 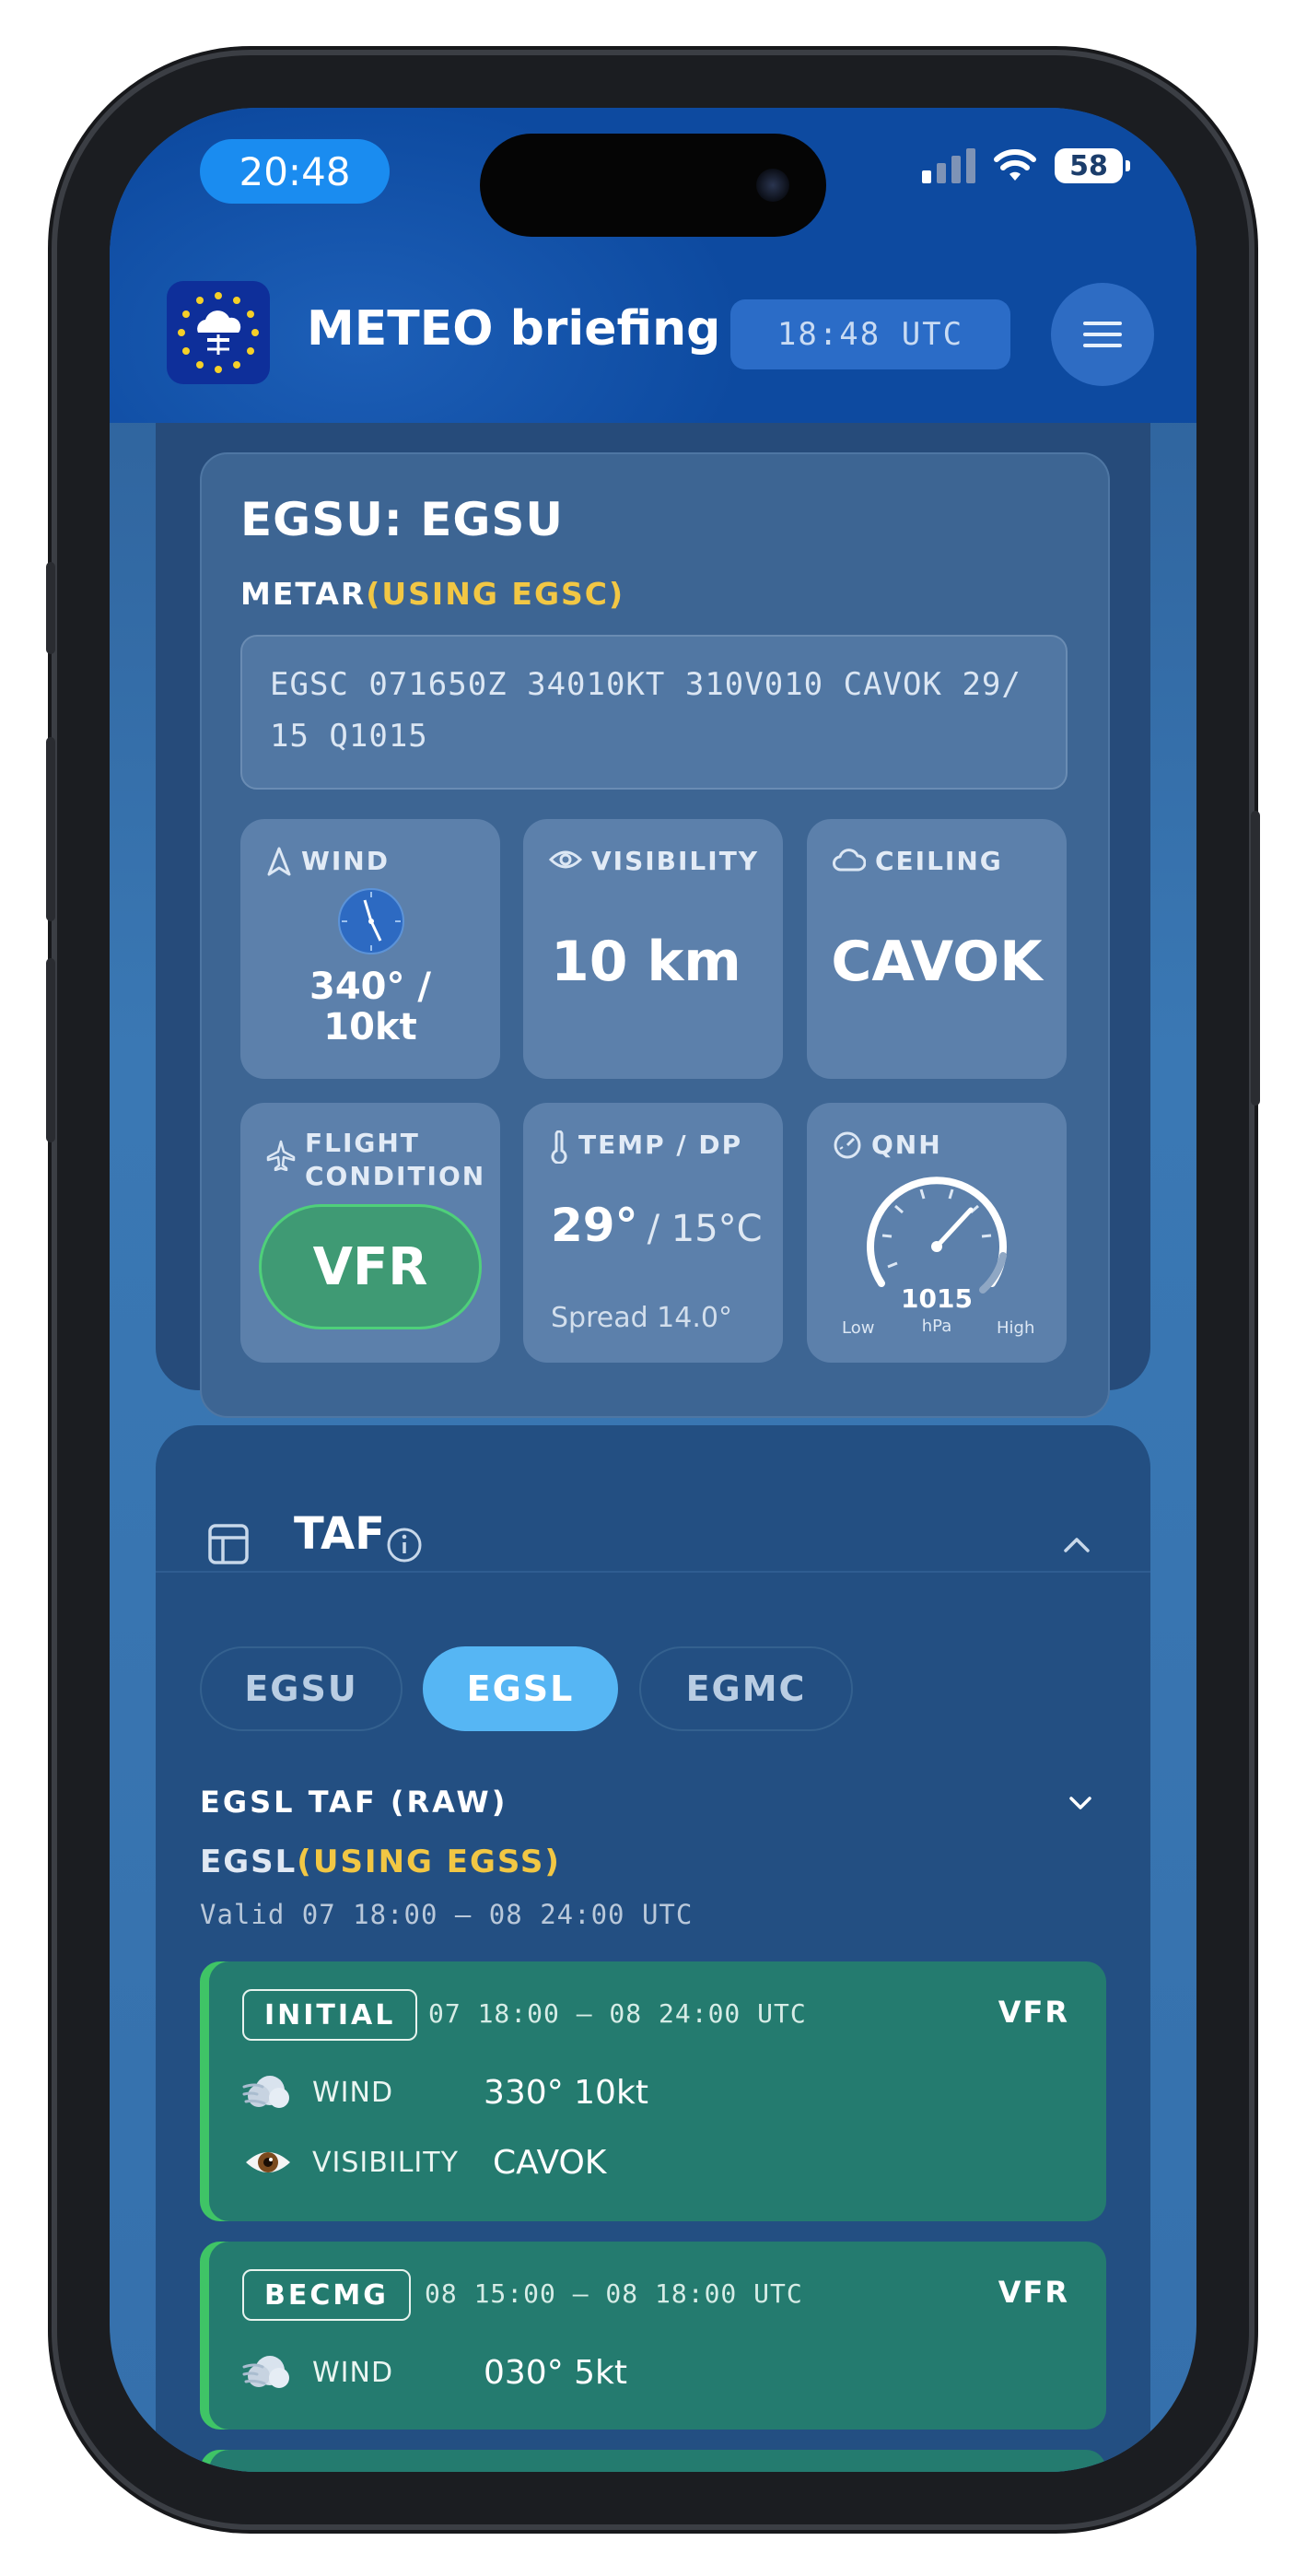 I want to click on info-icon, so click(x=404, y=1545).